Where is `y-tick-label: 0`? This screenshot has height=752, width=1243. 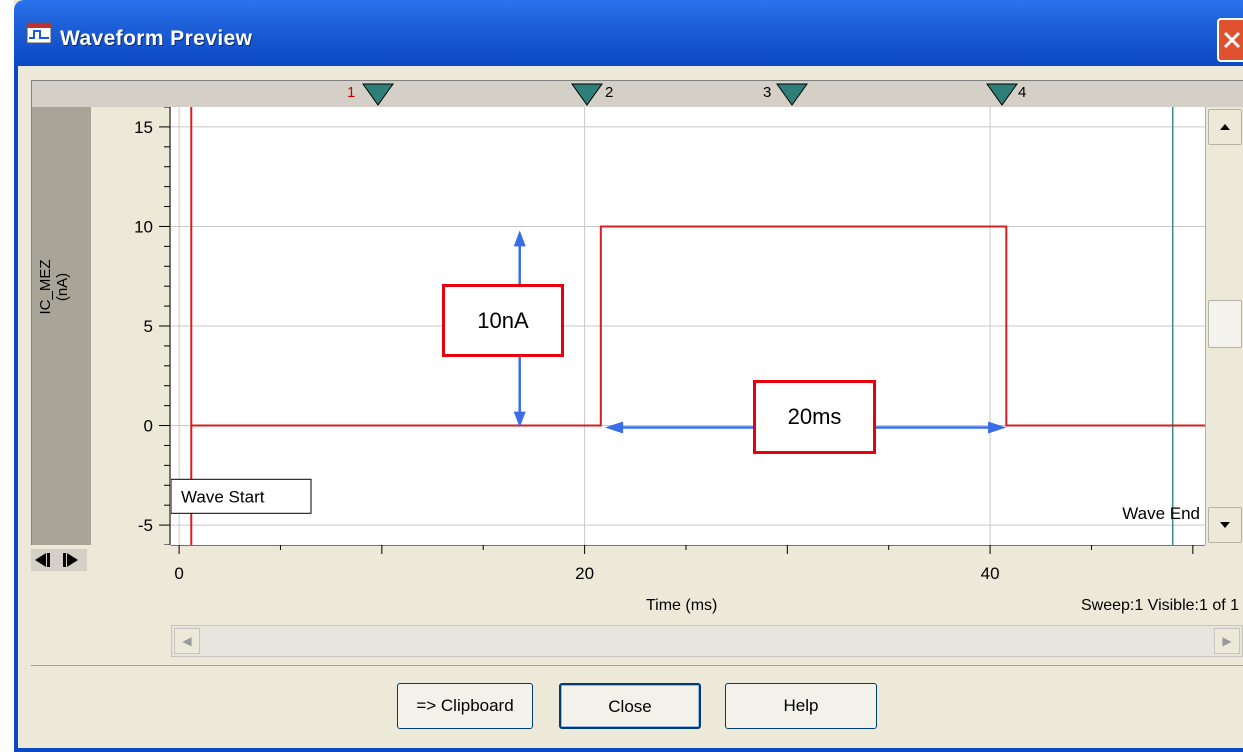
y-tick-label: 0 is located at coordinates (148, 426).